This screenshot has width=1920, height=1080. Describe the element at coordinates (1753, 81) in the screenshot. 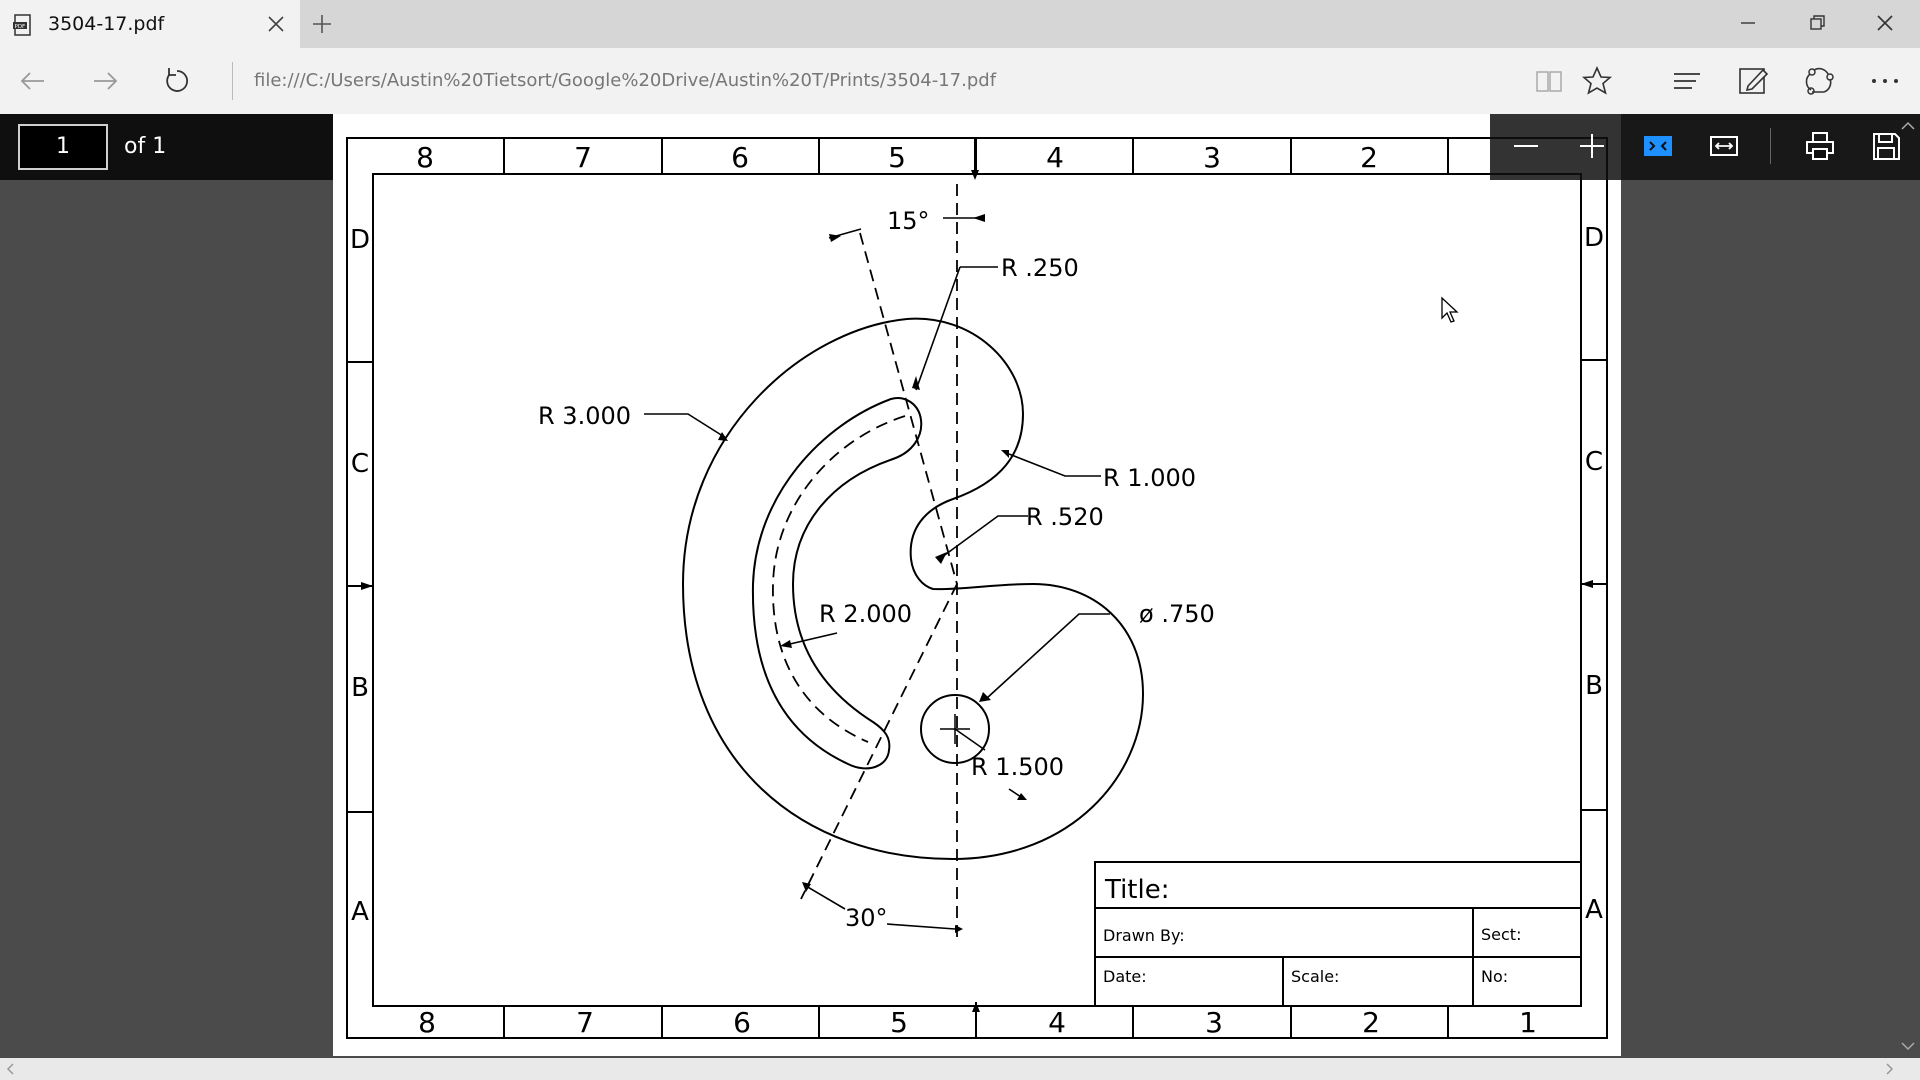

I see `web-note-icon` at that location.